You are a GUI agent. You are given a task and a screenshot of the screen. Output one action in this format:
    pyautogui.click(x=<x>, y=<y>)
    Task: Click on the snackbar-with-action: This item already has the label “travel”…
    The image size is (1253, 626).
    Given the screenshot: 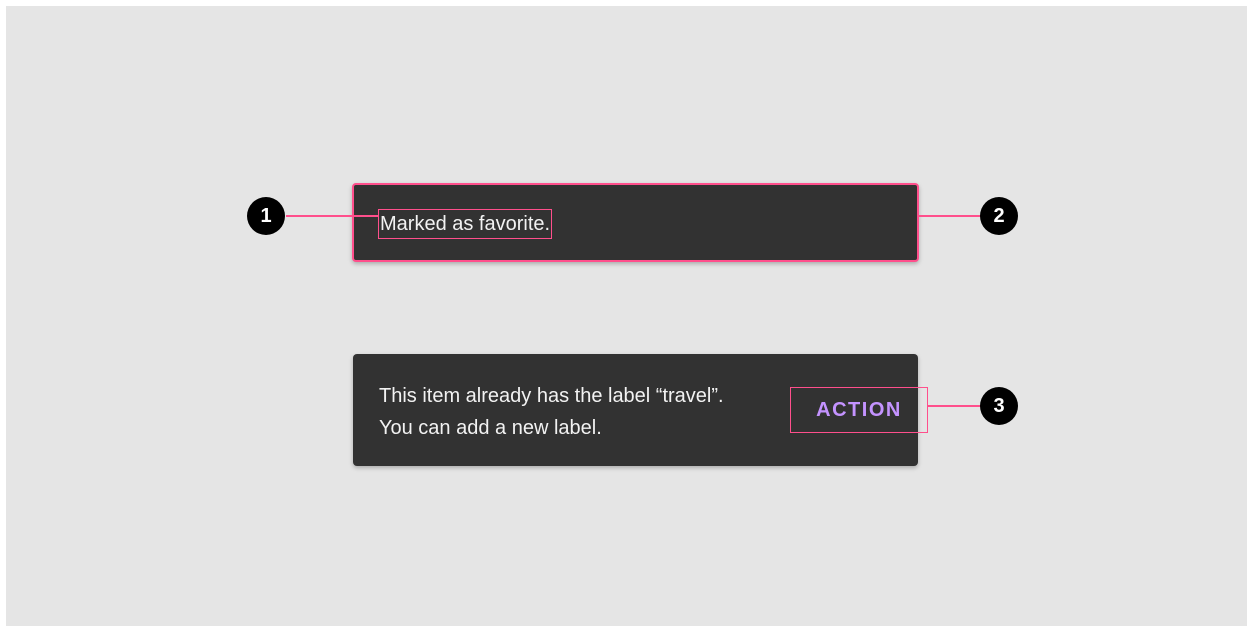 What is the action you would take?
    pyautogui.click(x=640, y=410)
    